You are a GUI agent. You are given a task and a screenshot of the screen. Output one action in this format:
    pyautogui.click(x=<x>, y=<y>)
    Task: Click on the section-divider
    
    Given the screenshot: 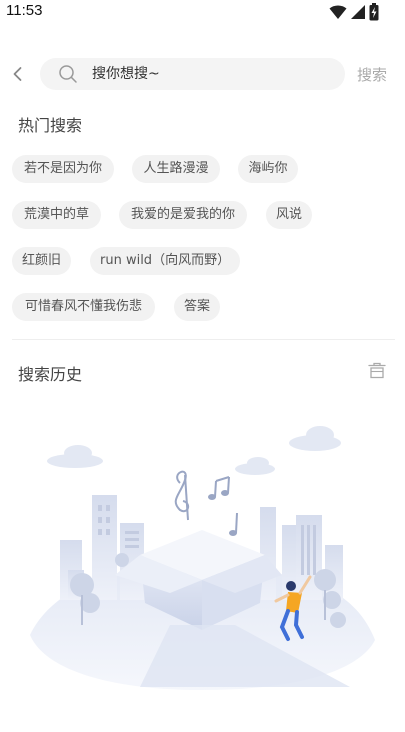 What is the action you would take?
    pyautogui.click(x=203, y=339)
    